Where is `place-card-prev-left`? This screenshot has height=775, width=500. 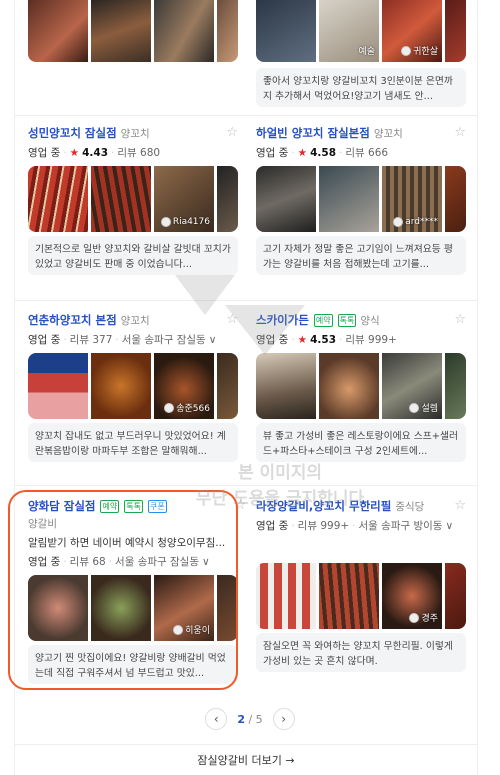 place-card-prev-left is located at coordinates (133, 31).